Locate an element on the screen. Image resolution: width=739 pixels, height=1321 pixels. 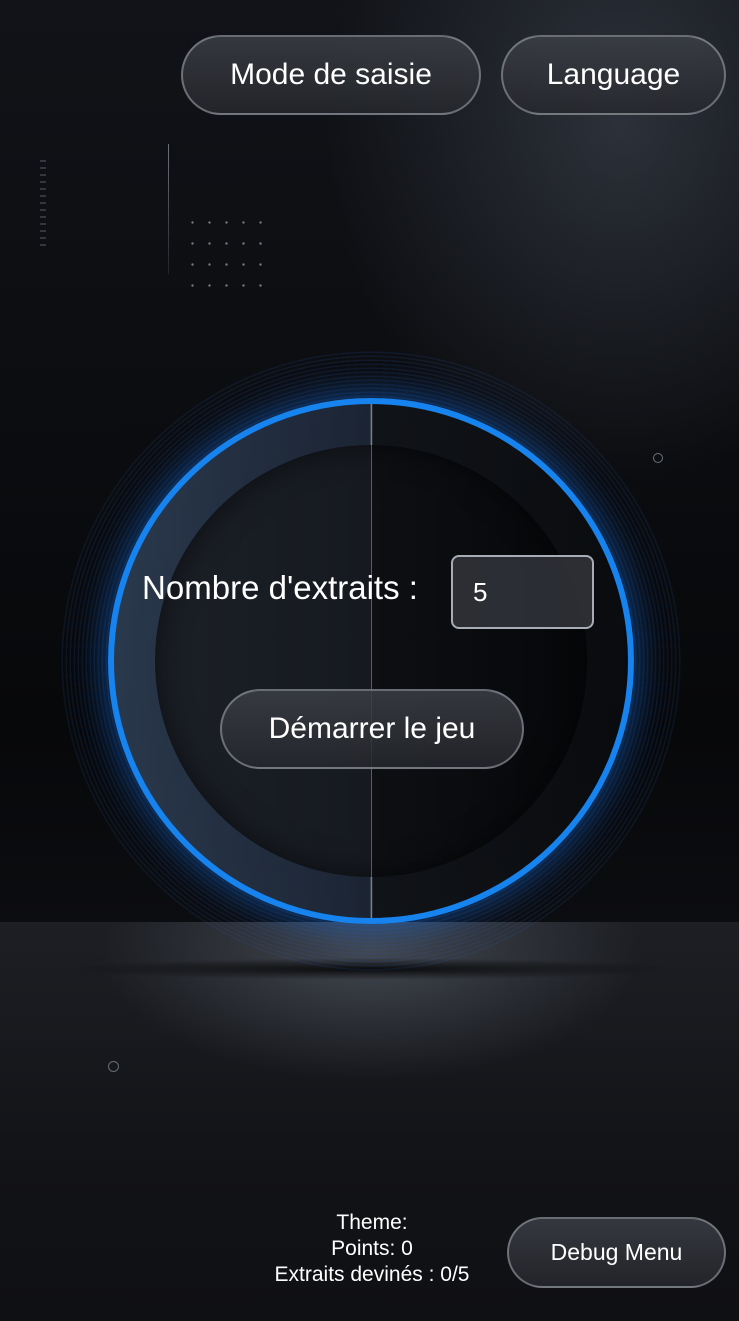
game-stats: Theme: Points: 0 Extraits devinés : 0/5 is located at coordinates (372, 1249).